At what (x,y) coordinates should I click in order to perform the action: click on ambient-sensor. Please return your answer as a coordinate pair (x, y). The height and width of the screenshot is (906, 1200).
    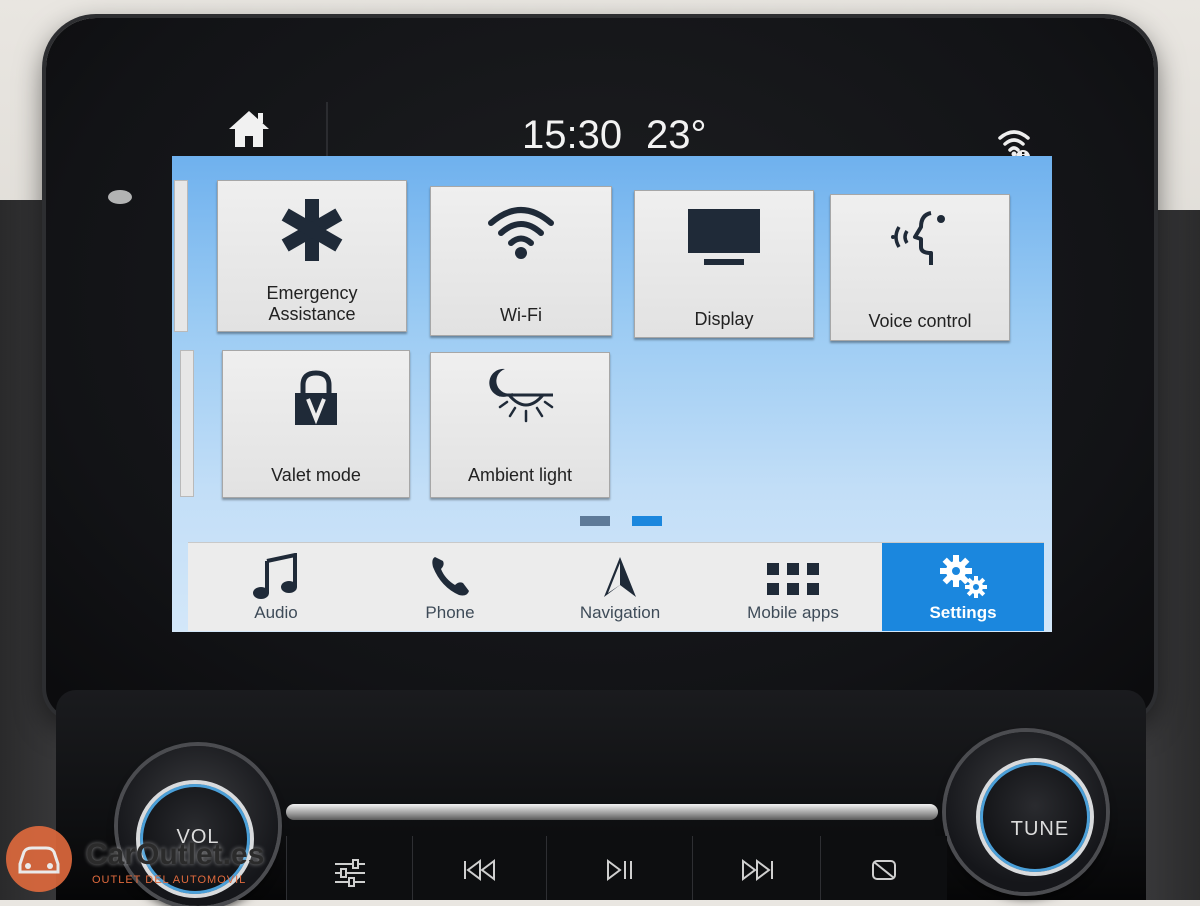
    Looking at the image, I should click on (120, 197).